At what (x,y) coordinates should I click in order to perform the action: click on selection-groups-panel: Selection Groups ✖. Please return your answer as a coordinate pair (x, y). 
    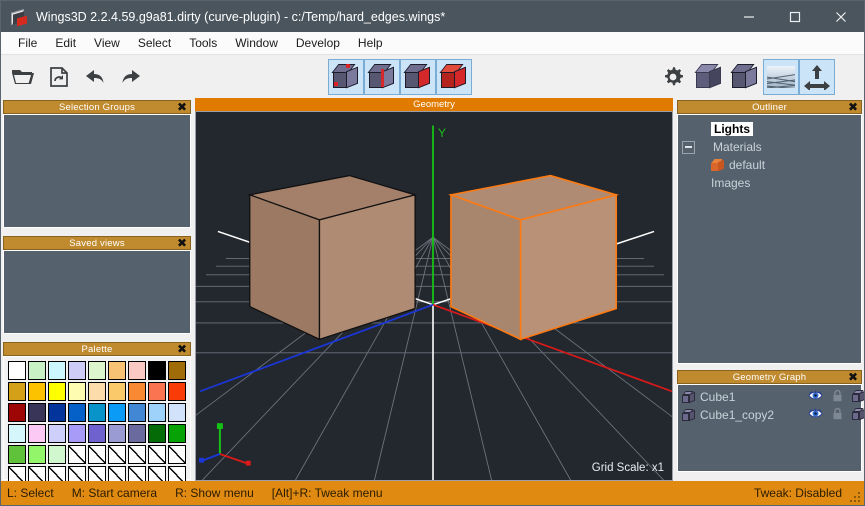
    Looking at the image, I should click on (97, 165).